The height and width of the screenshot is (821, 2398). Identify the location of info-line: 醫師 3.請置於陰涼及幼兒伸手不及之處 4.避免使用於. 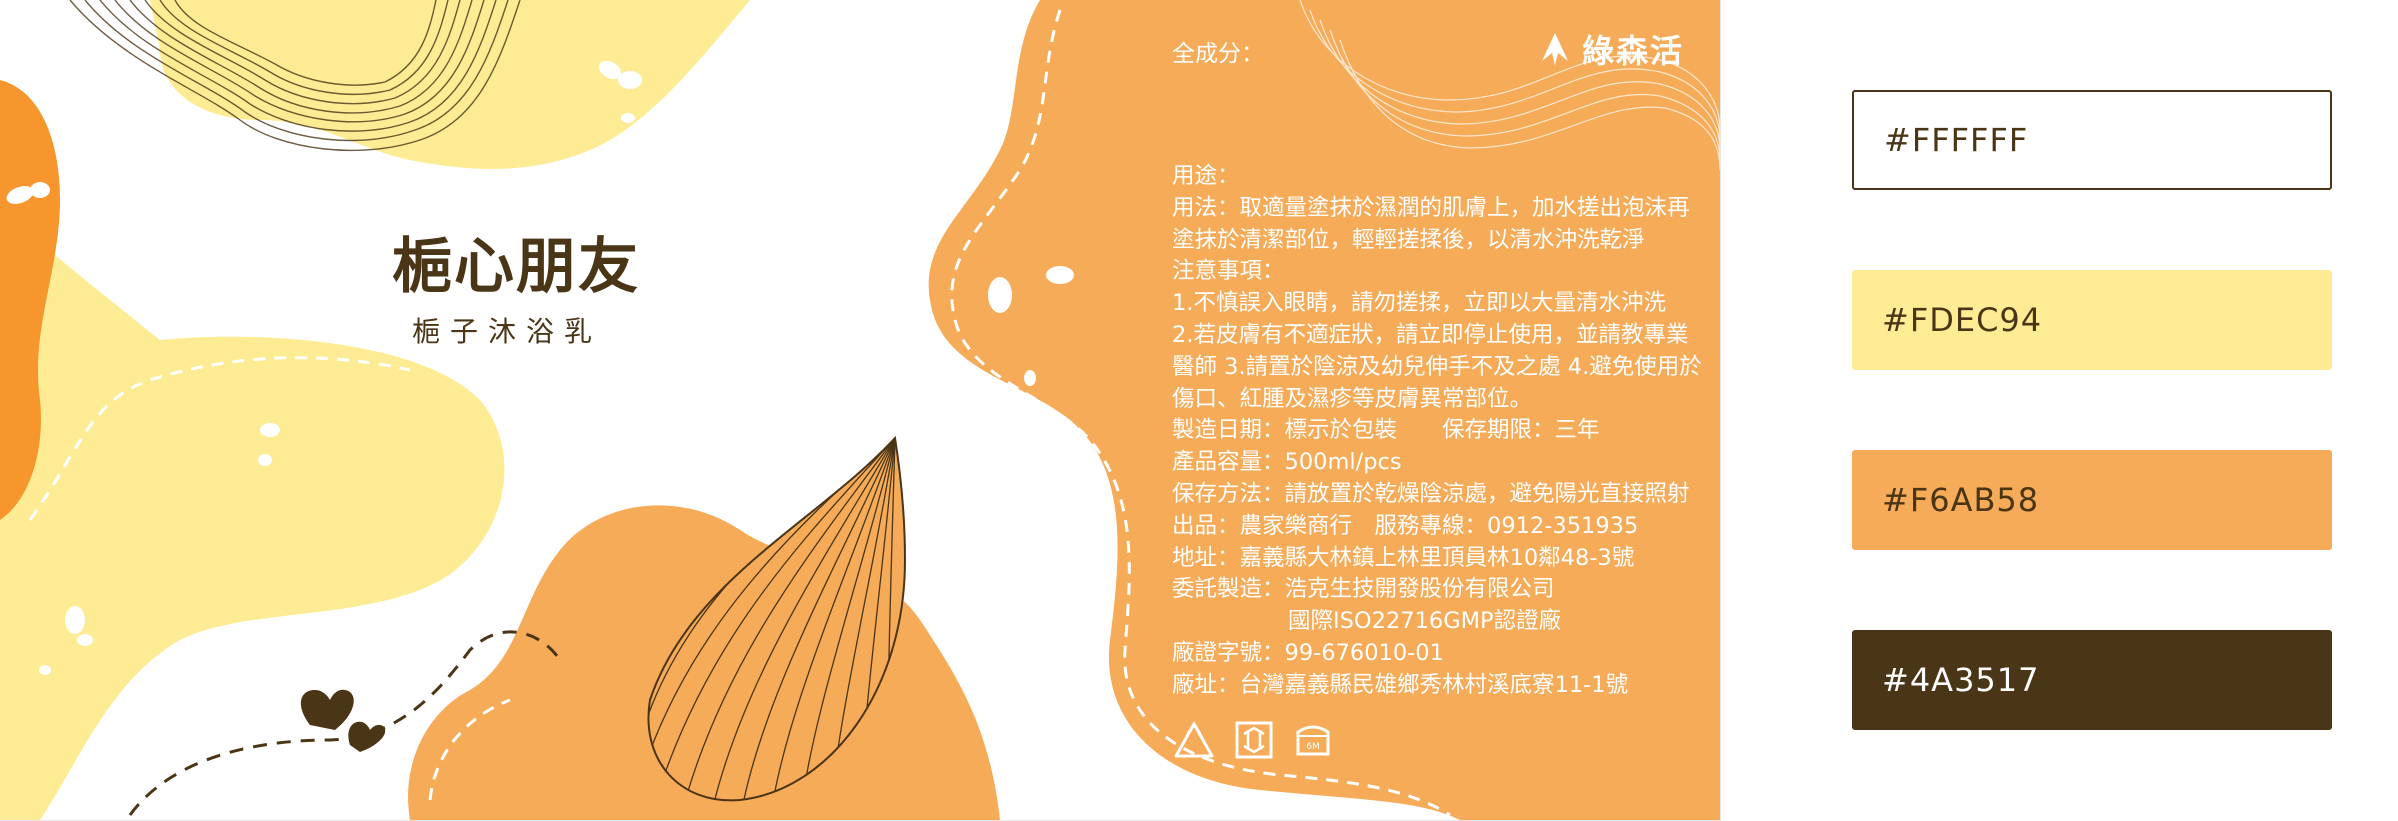
(1437, 366).